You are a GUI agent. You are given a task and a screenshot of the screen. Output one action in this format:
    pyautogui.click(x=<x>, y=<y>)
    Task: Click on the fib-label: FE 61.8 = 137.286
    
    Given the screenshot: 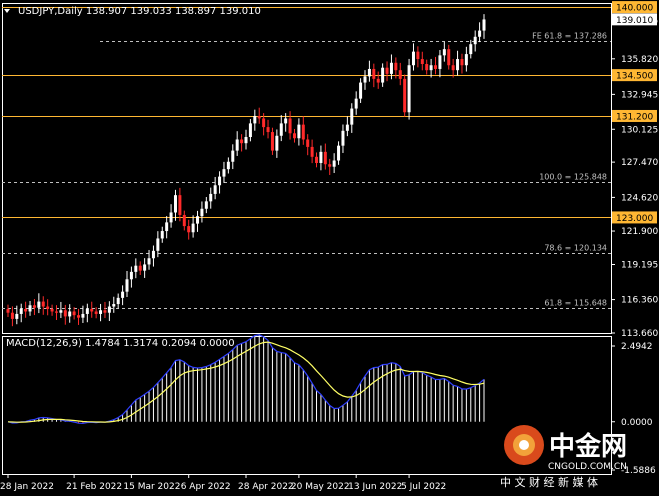 What is the action you would take?
    pyautogui.click(x=569, y=36)
    